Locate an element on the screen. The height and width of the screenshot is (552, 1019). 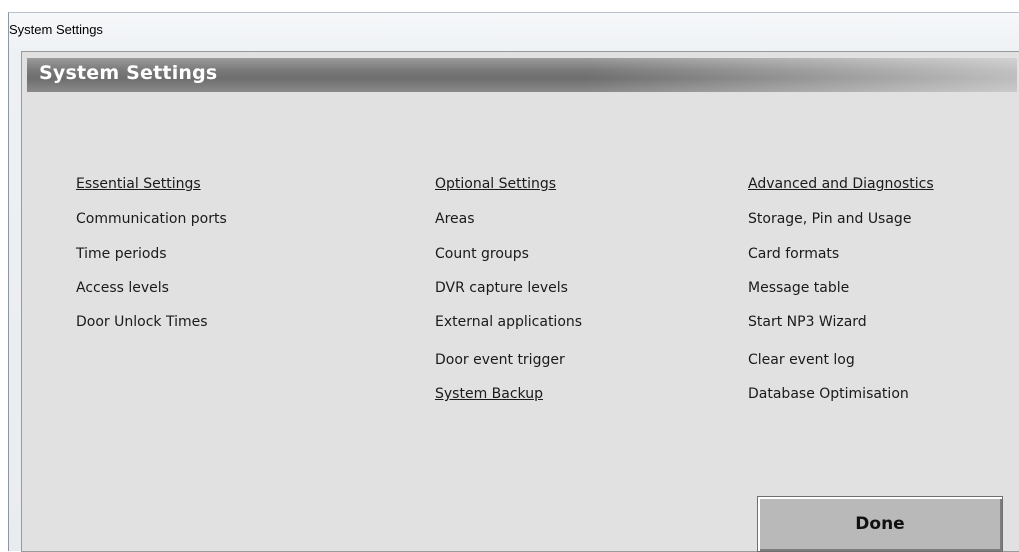
count-groups-item: Count groups is located at coordinates (482, 254).